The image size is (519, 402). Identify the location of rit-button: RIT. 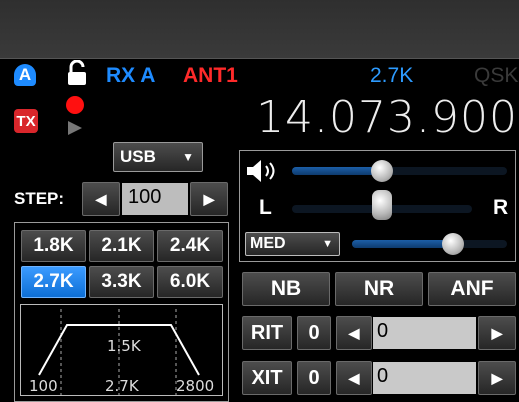
(267, 333).